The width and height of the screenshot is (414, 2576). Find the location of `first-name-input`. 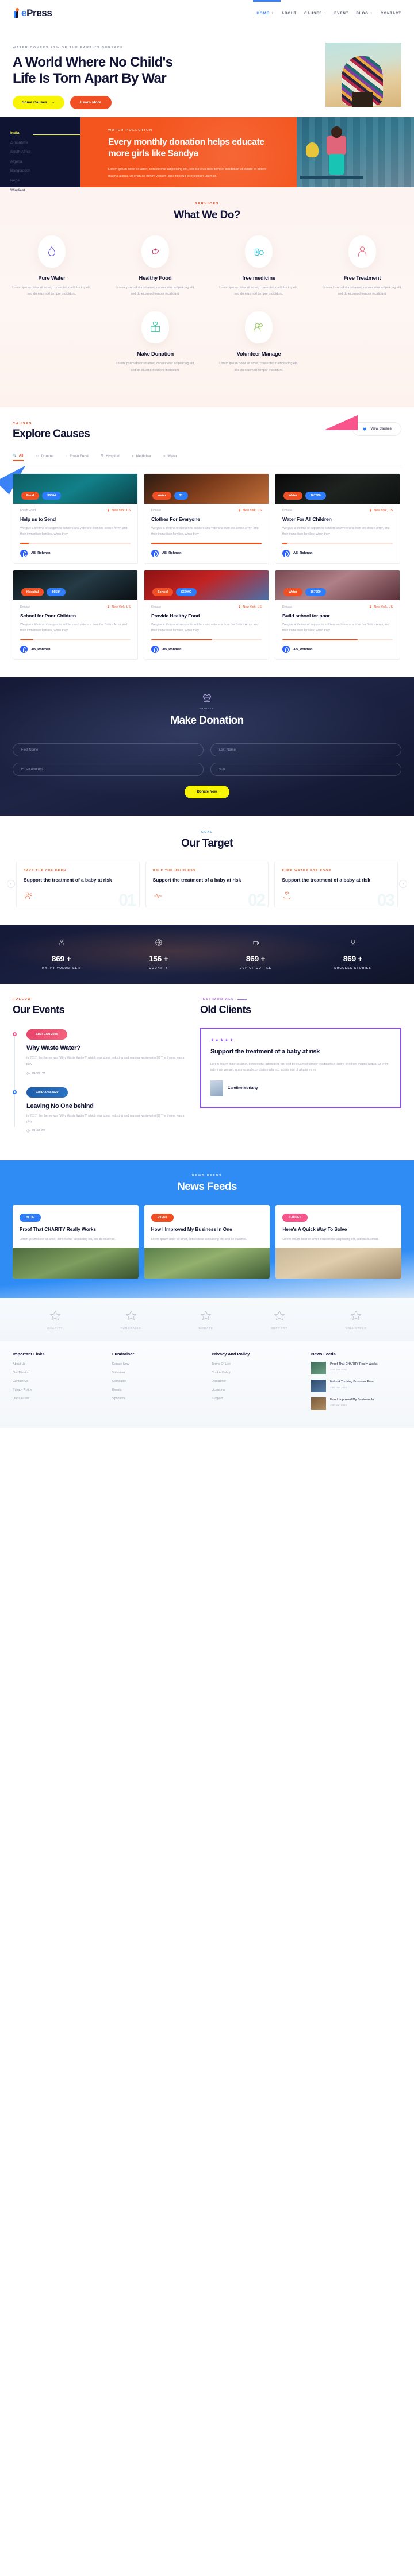

first-name-input is located at coordinates (108, 750).